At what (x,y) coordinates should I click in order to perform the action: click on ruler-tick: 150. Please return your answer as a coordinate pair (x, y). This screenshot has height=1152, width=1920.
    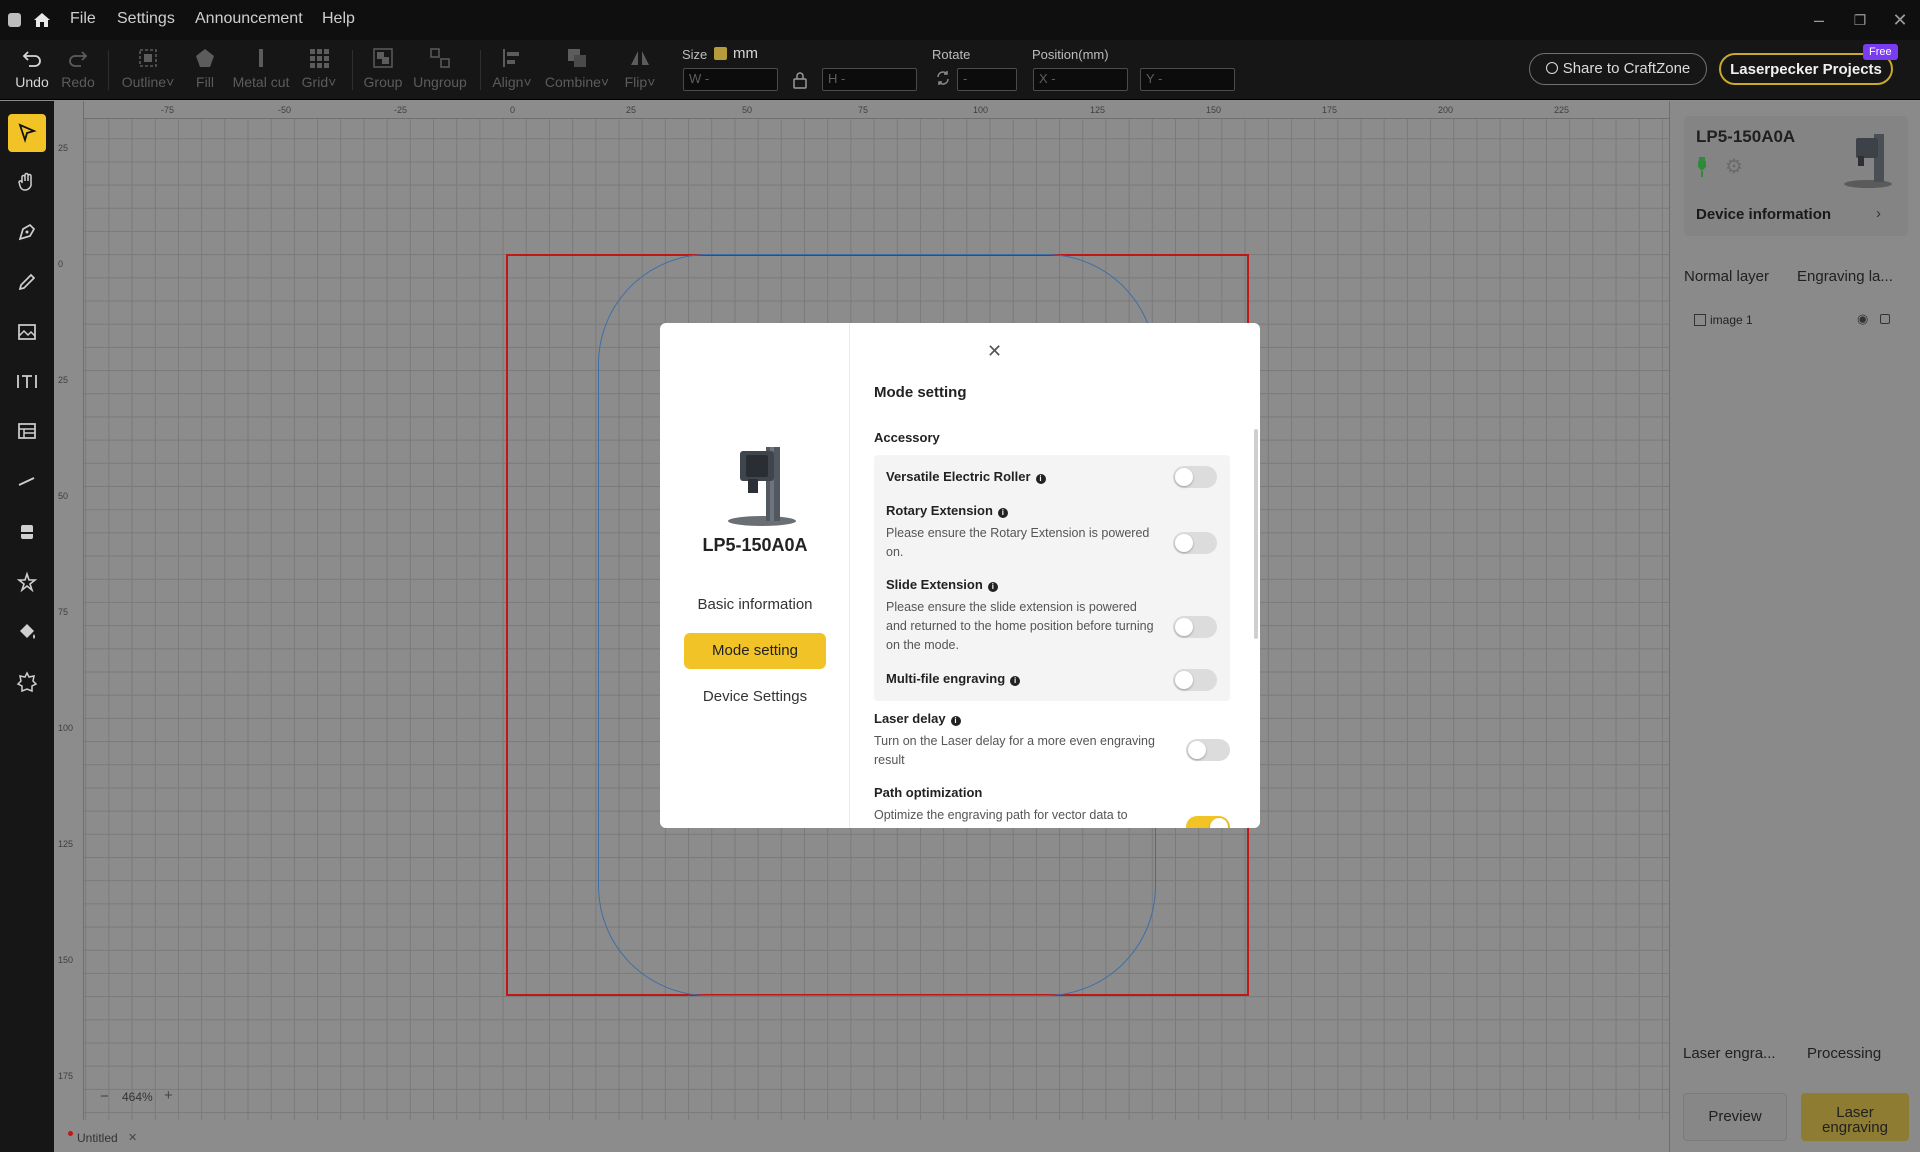
    Looking at the image, I should click on (1214, 110).